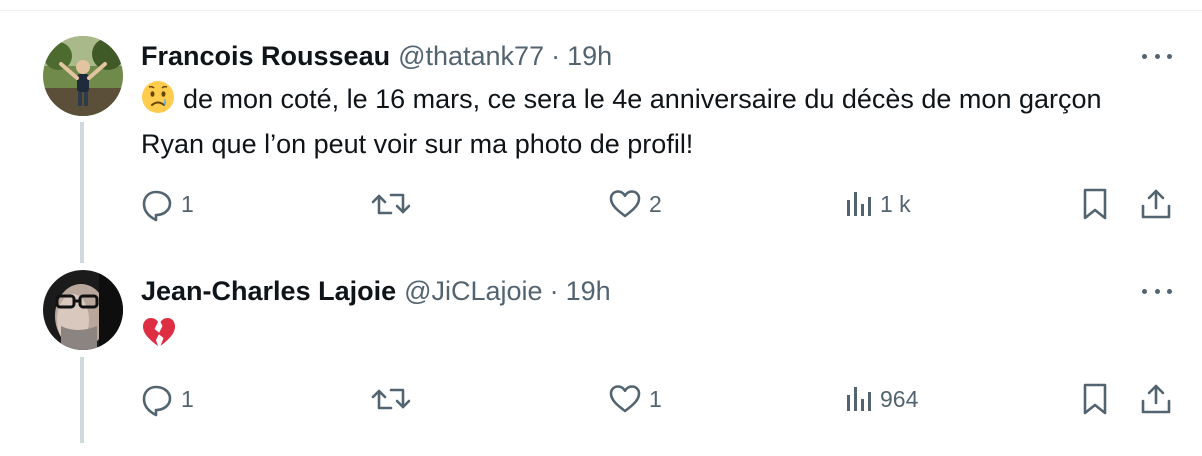 The width and height of the screenshot is (1202, 456). I want to click on crying-face-icon, so click(158, 102).